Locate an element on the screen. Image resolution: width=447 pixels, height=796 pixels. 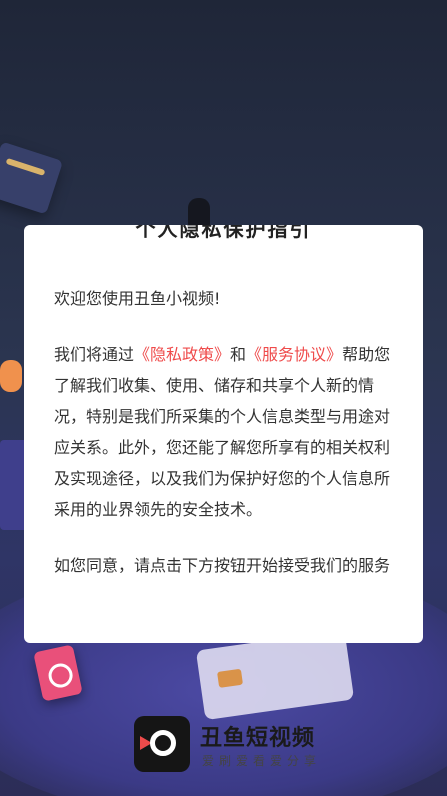
fish-logo-icon is located at coordinates (162, 744).